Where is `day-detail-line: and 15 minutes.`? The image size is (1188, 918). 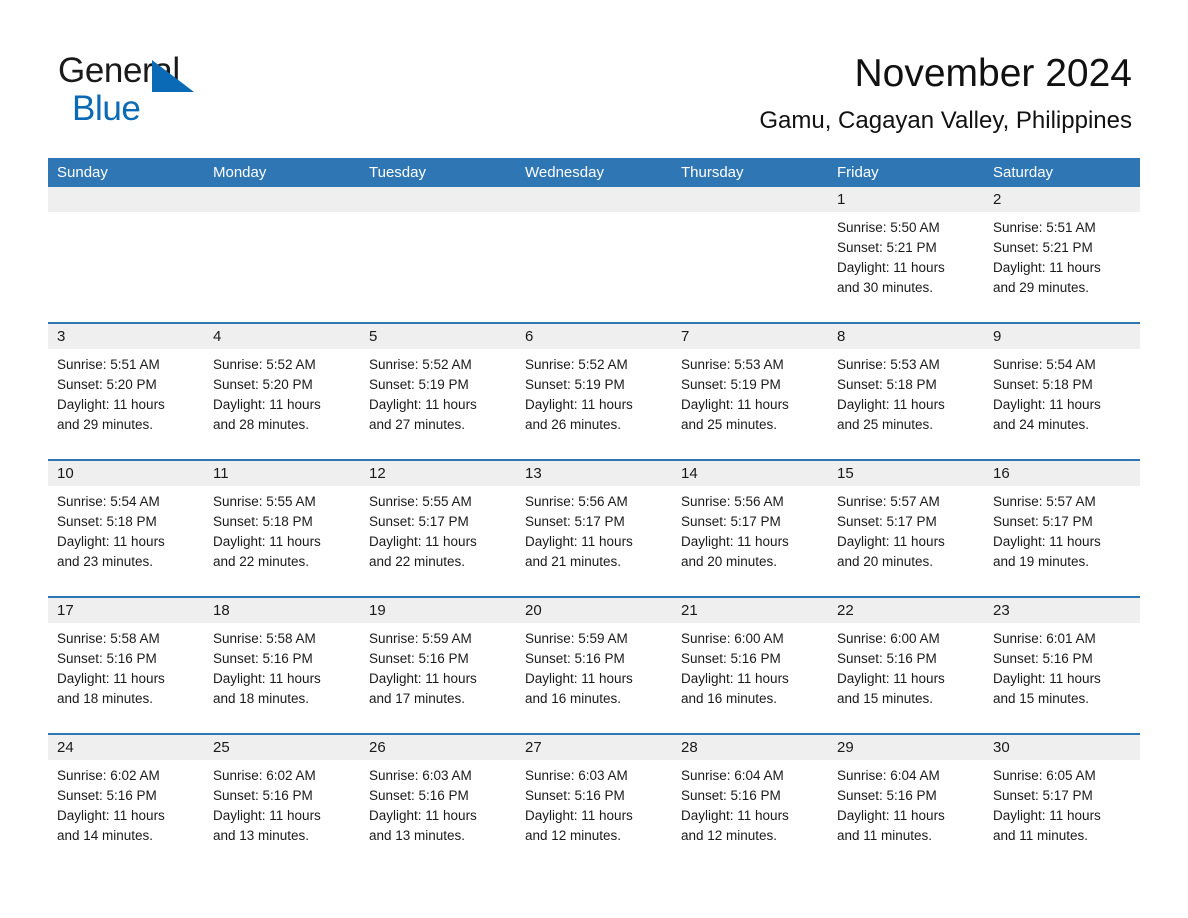 day-detail-line: and 15 minutes. is located at coordinates (1041, 698).